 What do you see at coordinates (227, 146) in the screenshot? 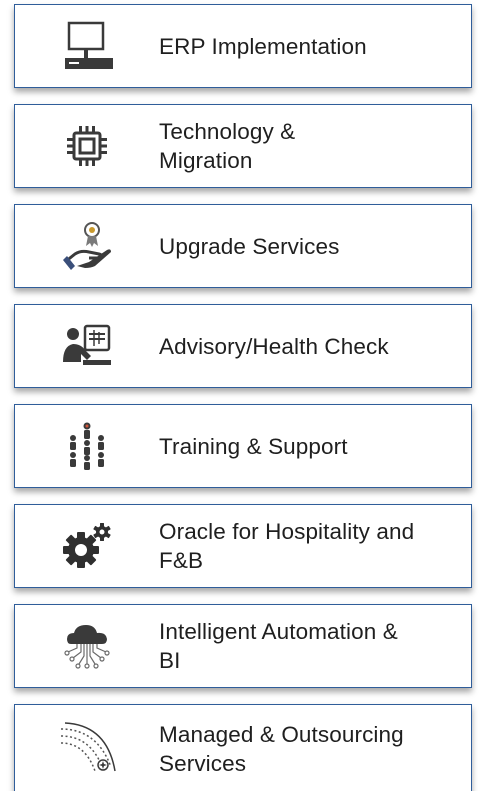
I see `service-label: Technology & Migration` at bounding box center [227, 146].